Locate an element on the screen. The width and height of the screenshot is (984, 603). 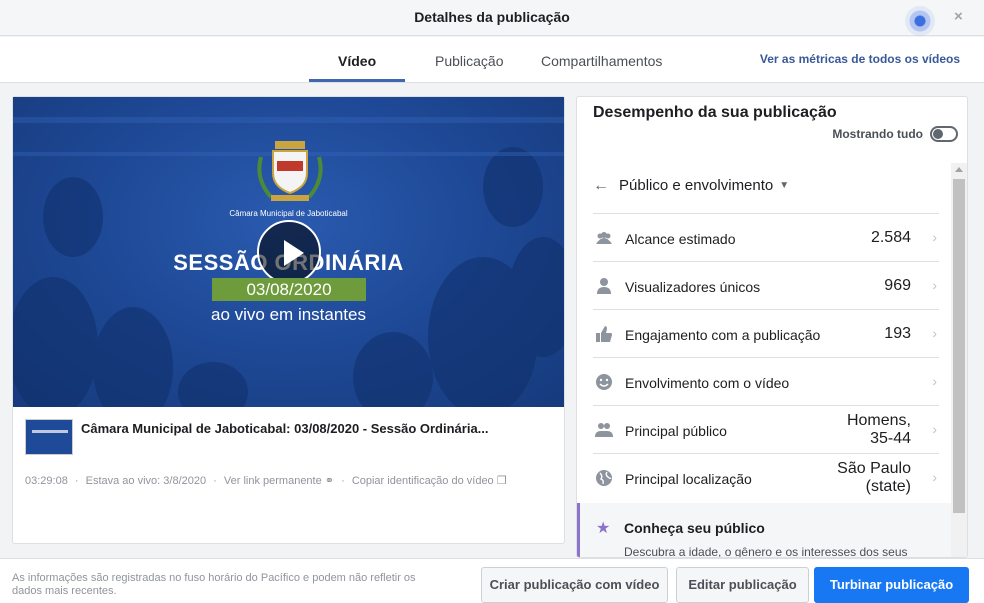
copy-video-id-link: Copiar identificação do vídeo is located at coordinates (423, 481).